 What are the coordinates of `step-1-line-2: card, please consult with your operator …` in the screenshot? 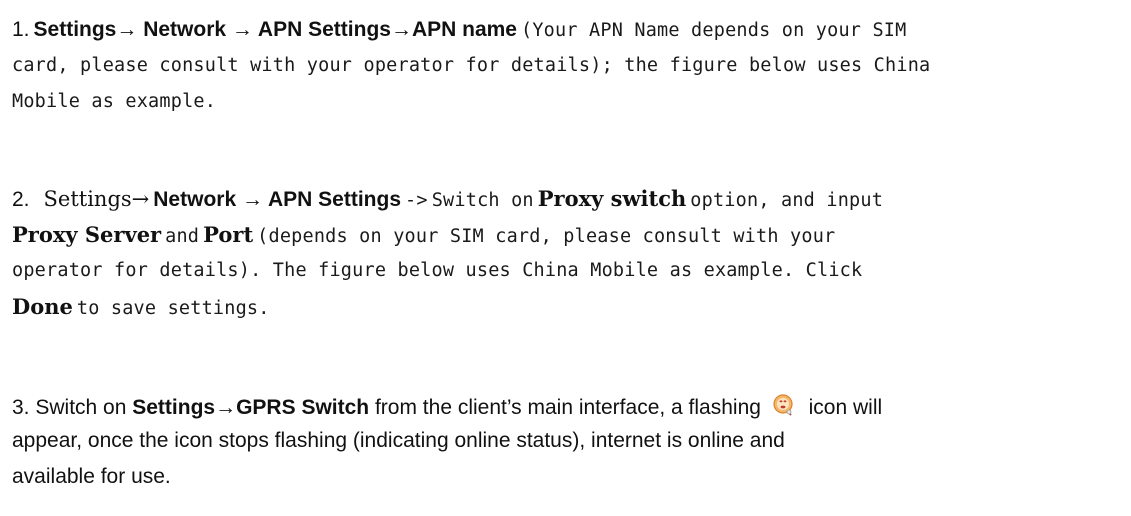 It's located at (471, 65).